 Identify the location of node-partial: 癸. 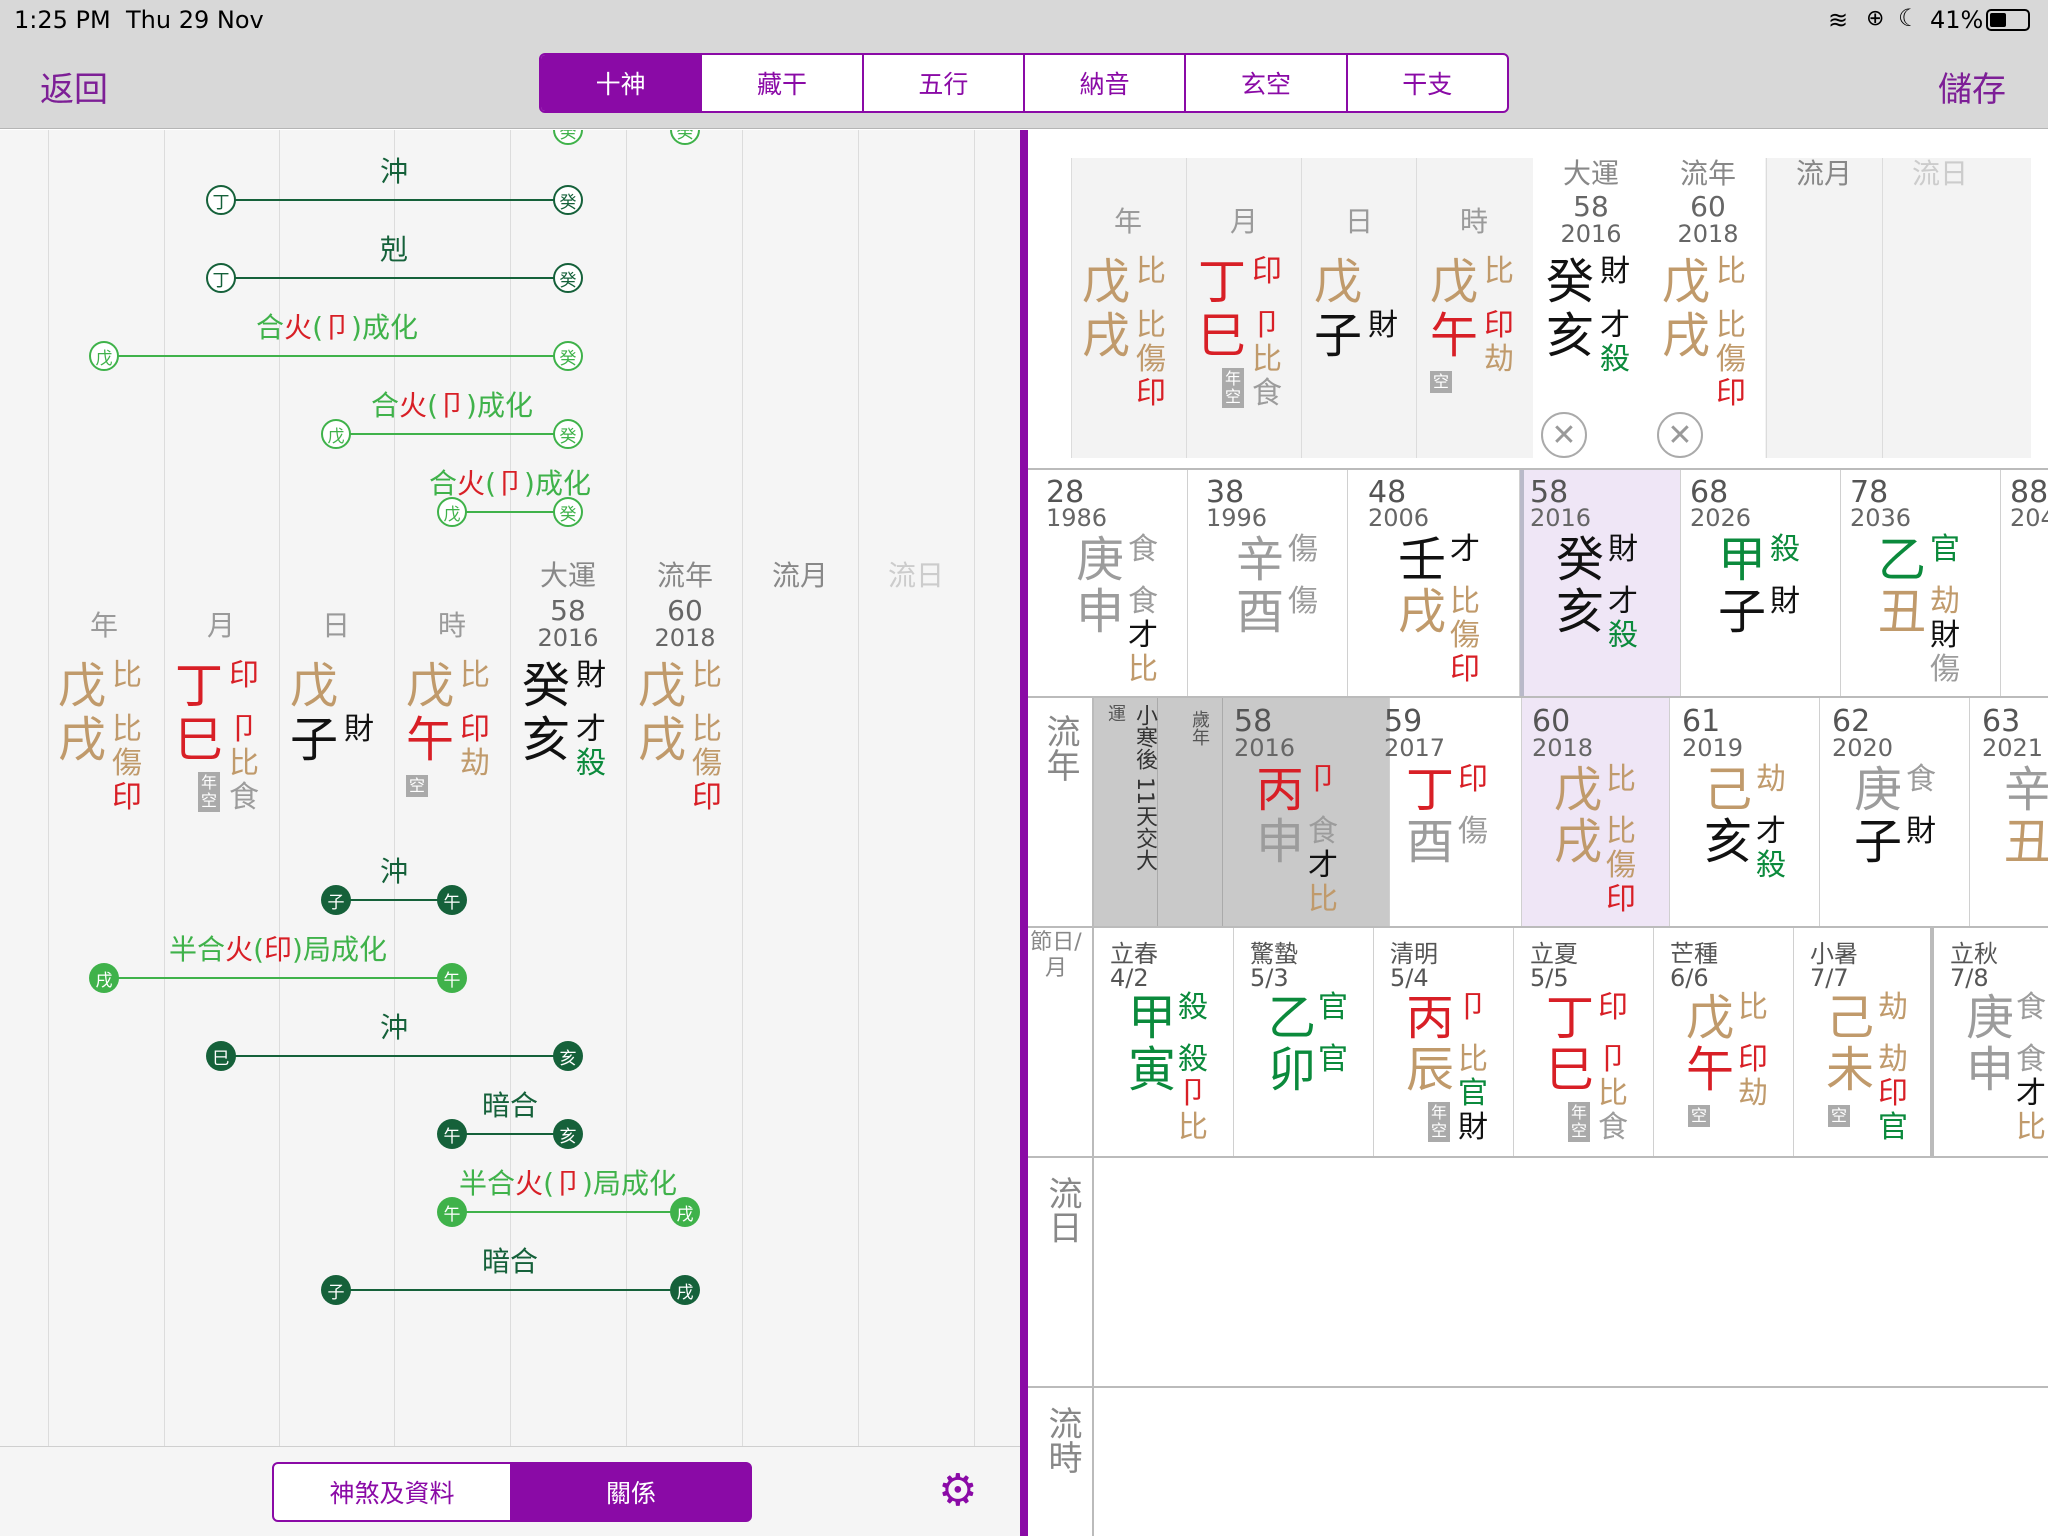
(685, 137).